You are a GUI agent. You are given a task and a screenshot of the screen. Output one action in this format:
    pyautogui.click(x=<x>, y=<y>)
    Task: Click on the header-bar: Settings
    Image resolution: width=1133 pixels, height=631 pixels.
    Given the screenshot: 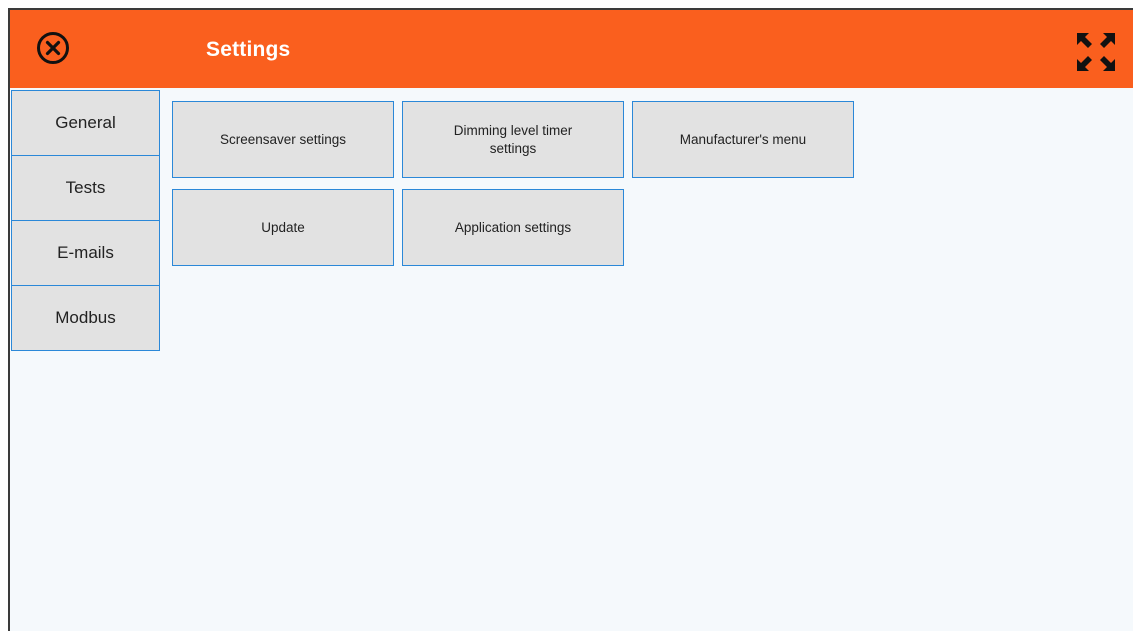 What is the action you would take?
    pyautogui.click(x=571, y=49)
    